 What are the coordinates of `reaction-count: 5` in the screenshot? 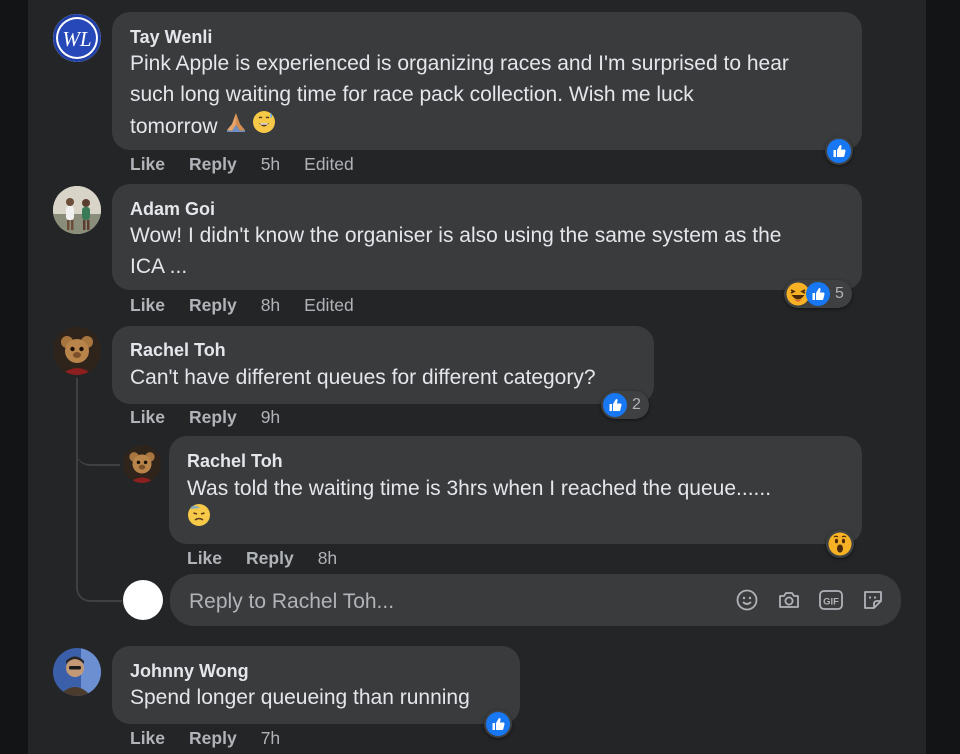 It's located at (839, 293).